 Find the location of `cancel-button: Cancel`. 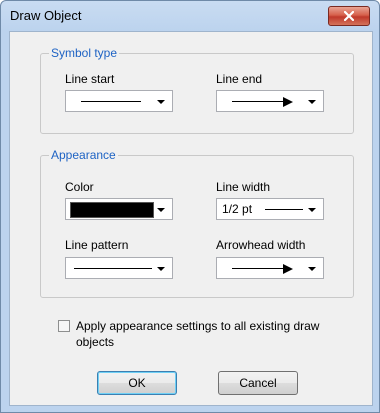

cancel-button: Cancel is located at coordinates (258, 383).